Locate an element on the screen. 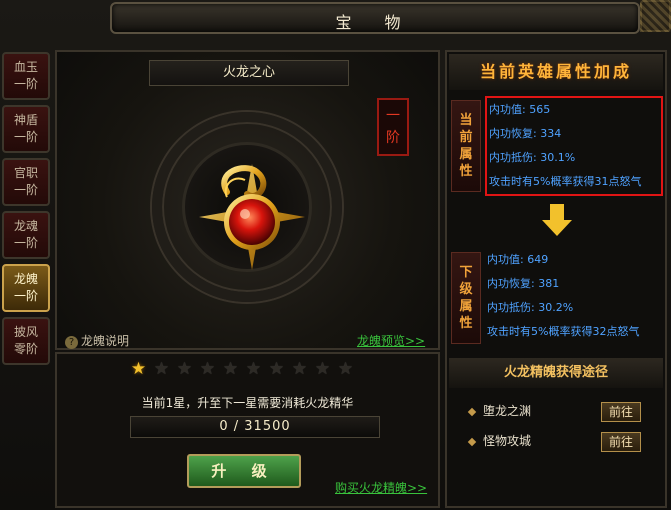 This screenshot has width=671, height=510. sources-title: 火龙精魄获得途径 is located at coordinates (556, 373).